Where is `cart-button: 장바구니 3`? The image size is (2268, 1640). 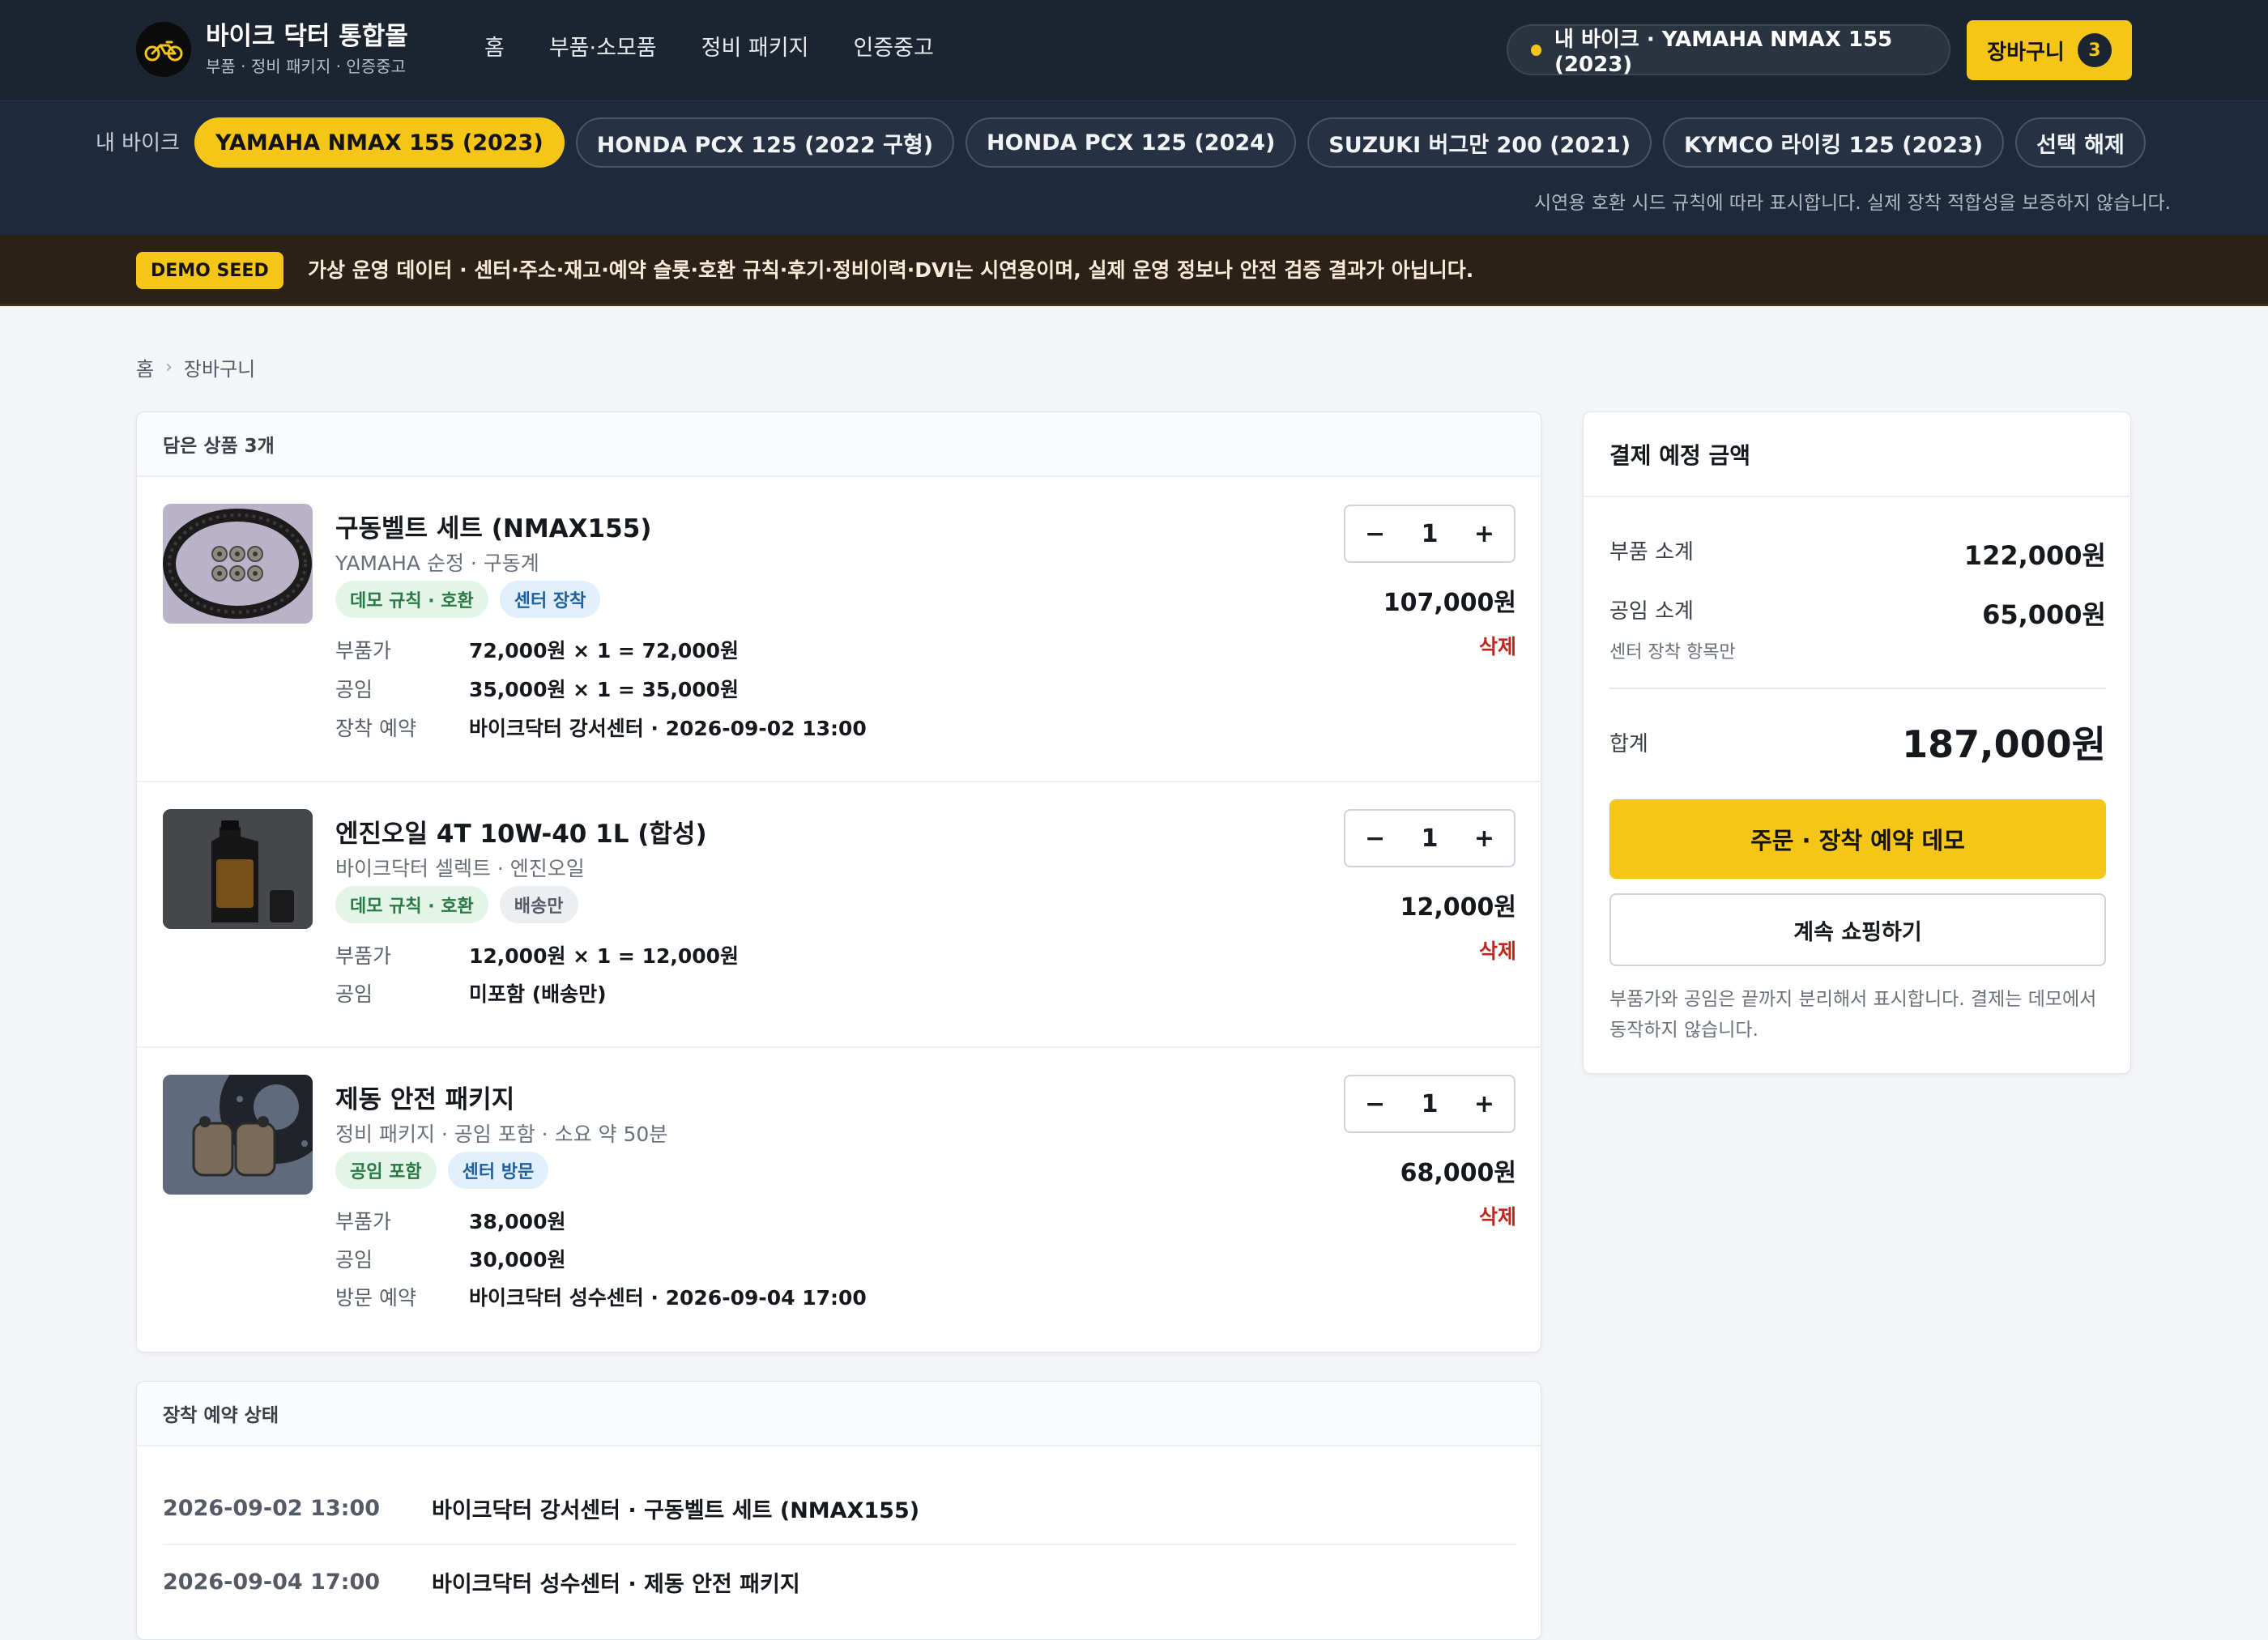 cart-button: 장바구니 3 is located at coordinates (2049, 50).